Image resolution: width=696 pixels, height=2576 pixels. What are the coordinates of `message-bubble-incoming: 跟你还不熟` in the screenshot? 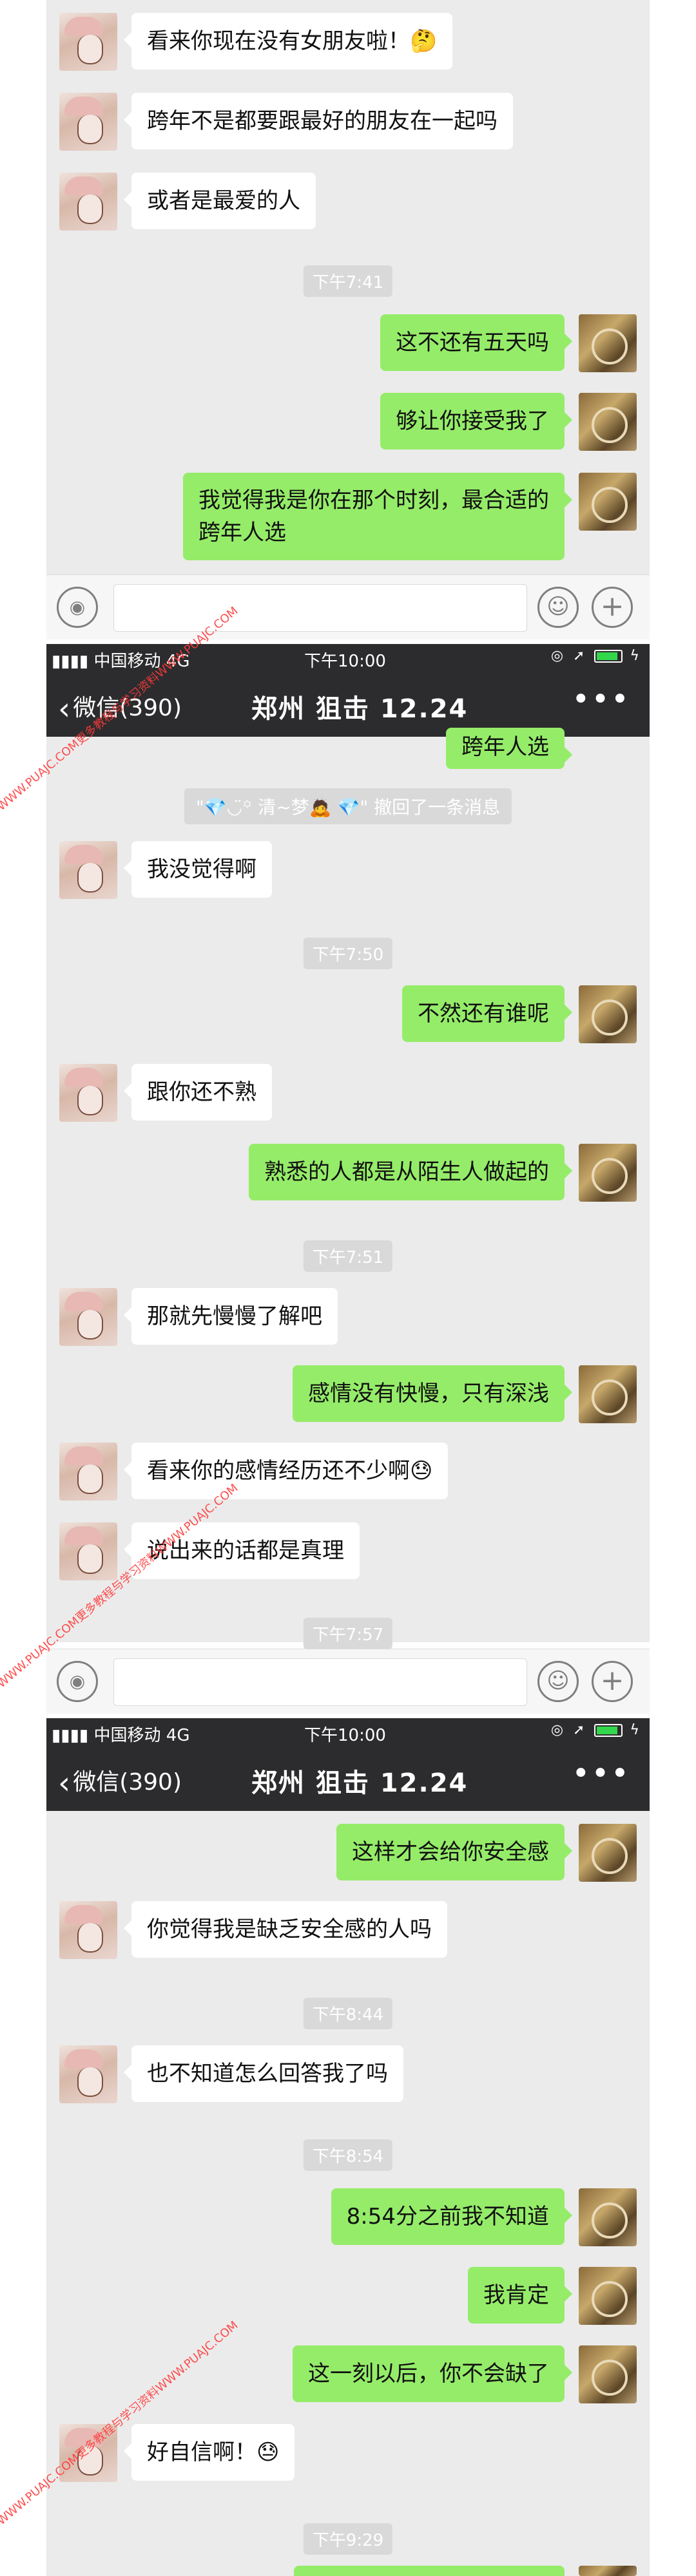 It's located at (198, 1092).